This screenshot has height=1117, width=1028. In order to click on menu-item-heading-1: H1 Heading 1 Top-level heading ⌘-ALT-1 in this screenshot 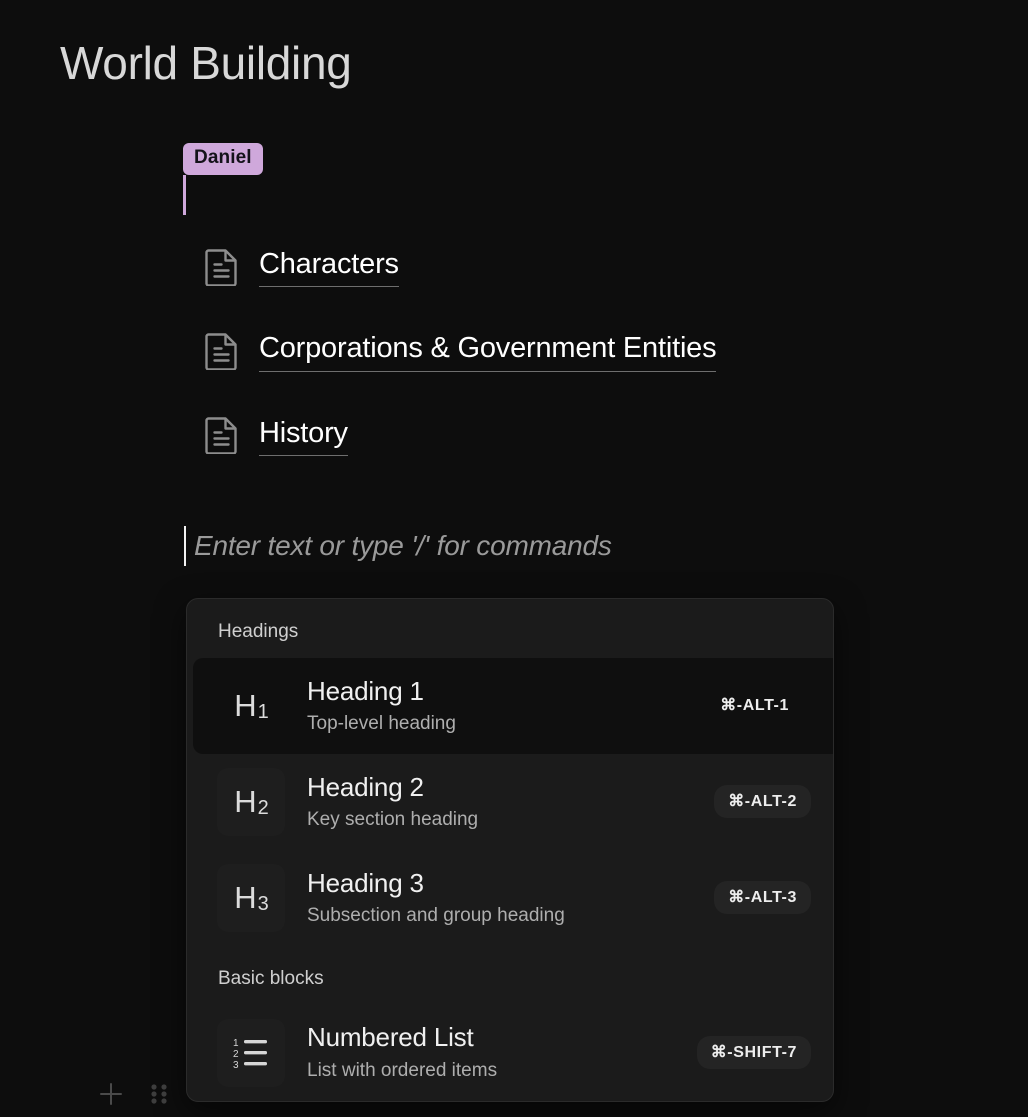, I will do `click(513, 705)`.